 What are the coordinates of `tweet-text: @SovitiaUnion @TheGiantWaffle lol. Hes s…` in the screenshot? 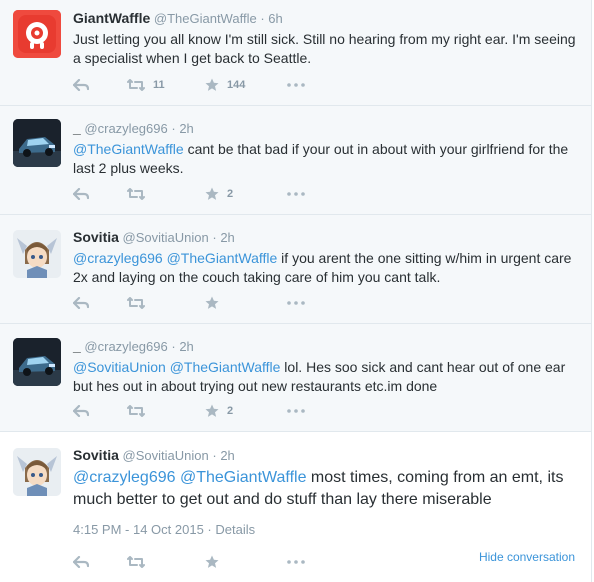 It's located at (327, 377).